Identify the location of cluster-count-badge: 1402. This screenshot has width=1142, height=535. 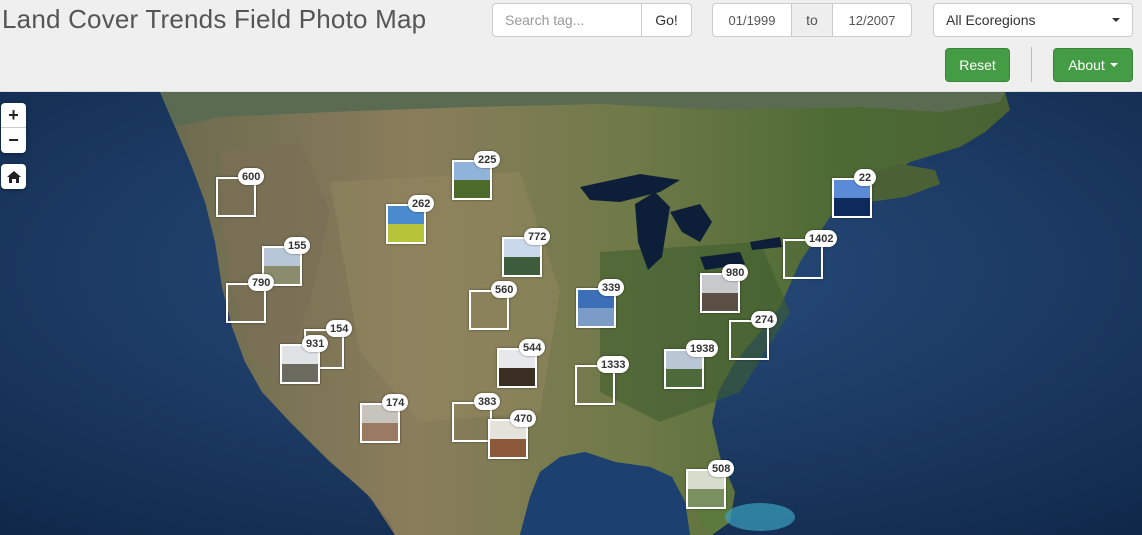
(821, 238).